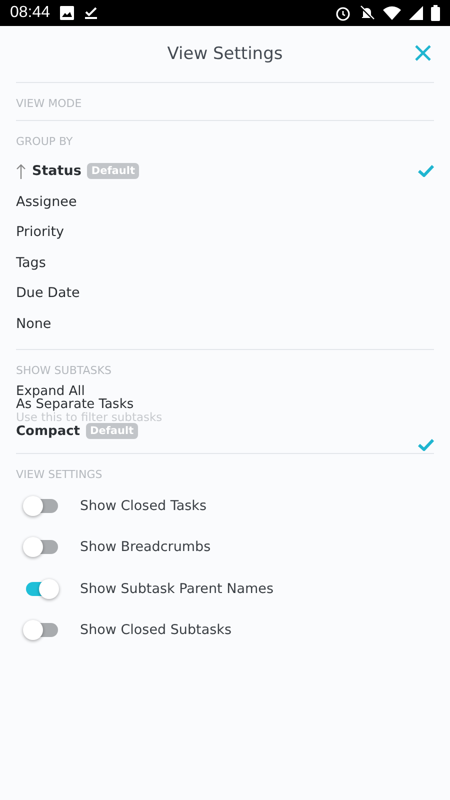  I want to click on clock: 08:44, so click(30, 13).